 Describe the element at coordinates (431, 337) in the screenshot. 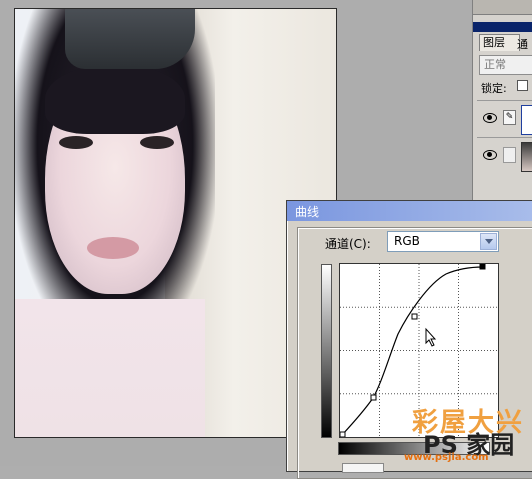

I see `cursor-icon` at that location.